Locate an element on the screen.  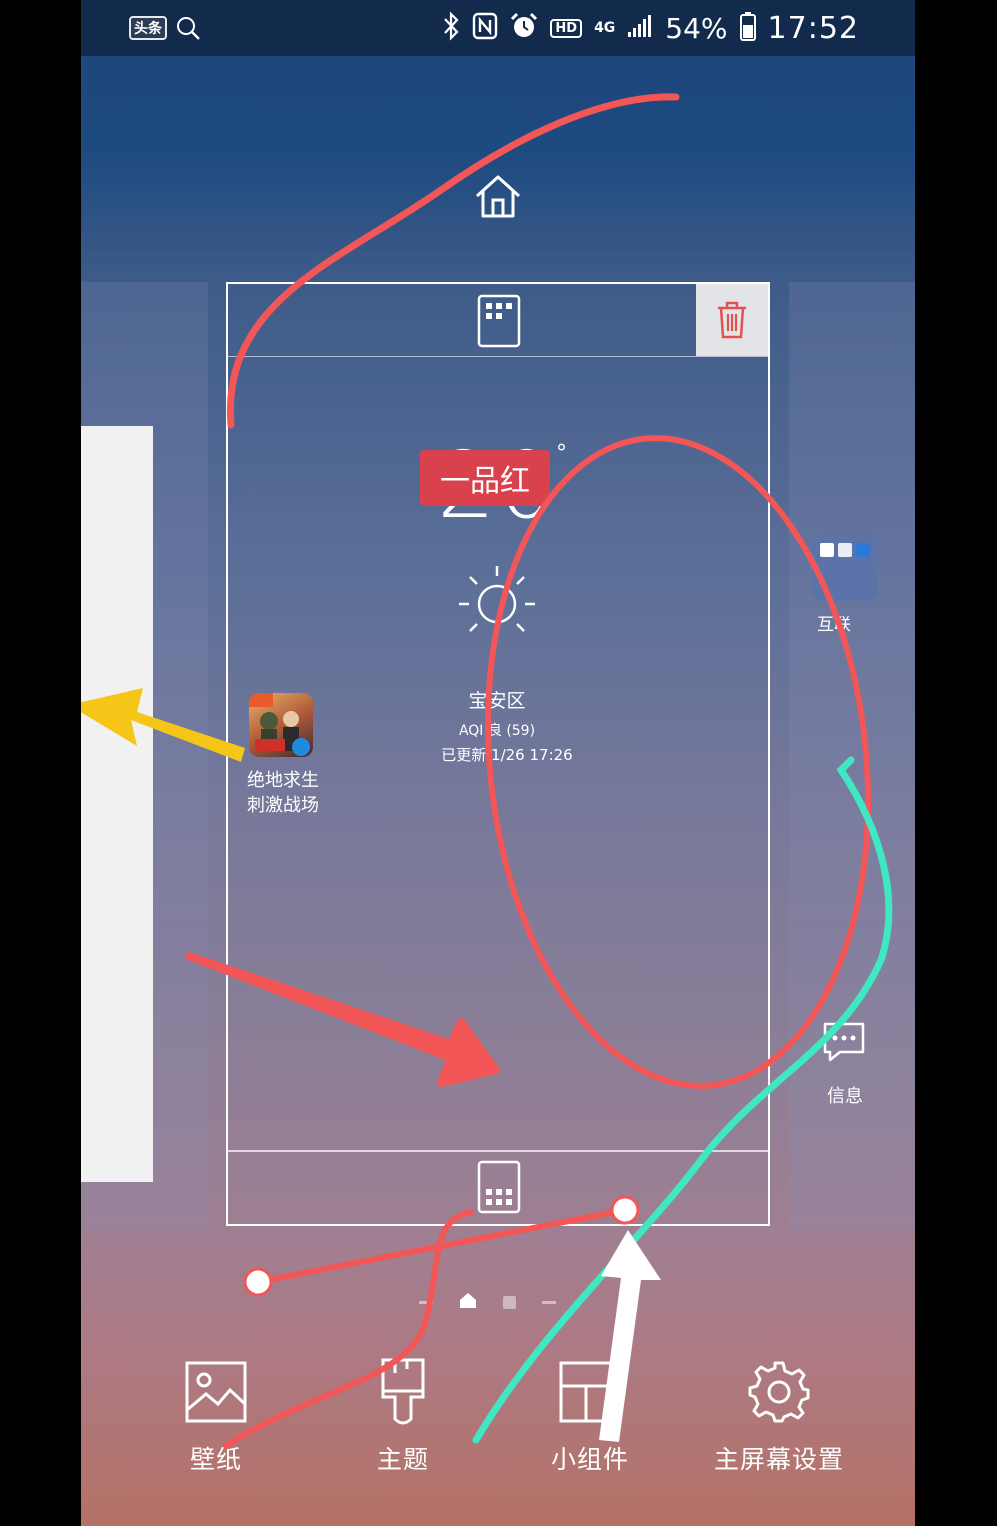
red-dot-left is located at coordinates (258, 1282).